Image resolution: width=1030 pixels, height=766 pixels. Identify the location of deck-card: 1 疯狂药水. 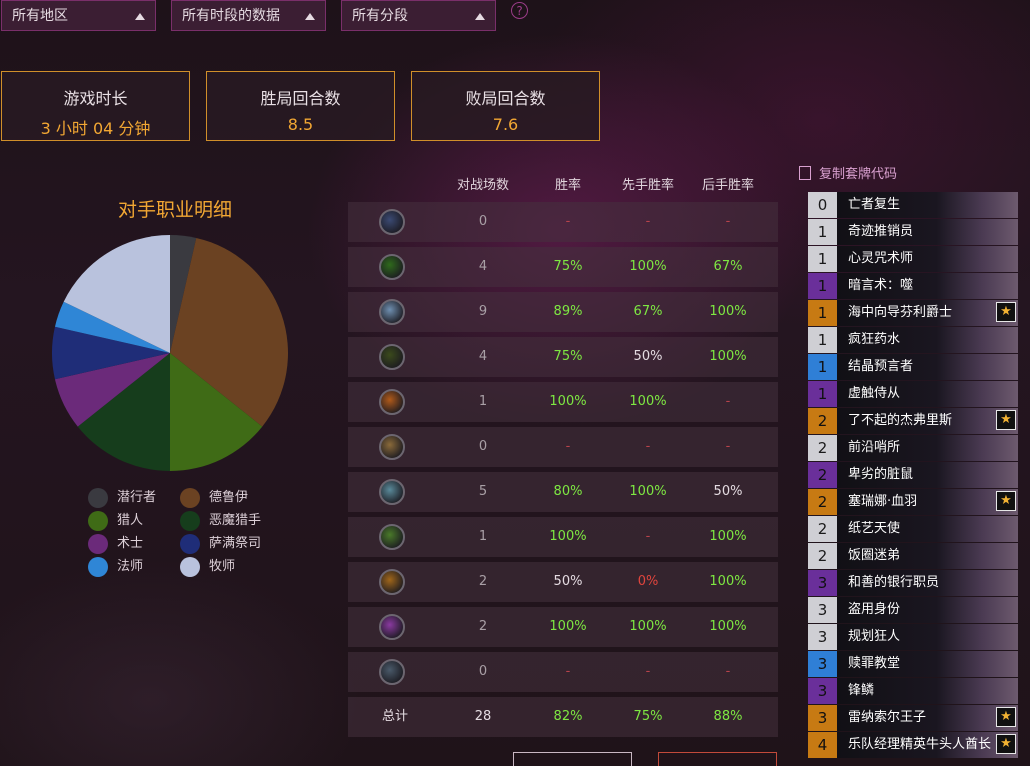
(913, 340).